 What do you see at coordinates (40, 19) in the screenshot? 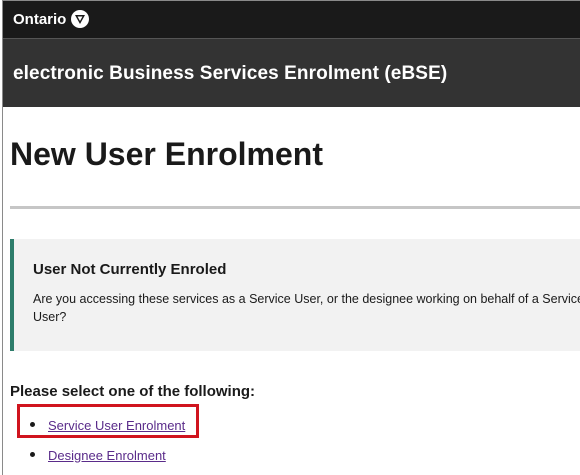
I see `brand-name: Ontario` at bounding box center [40, 19].